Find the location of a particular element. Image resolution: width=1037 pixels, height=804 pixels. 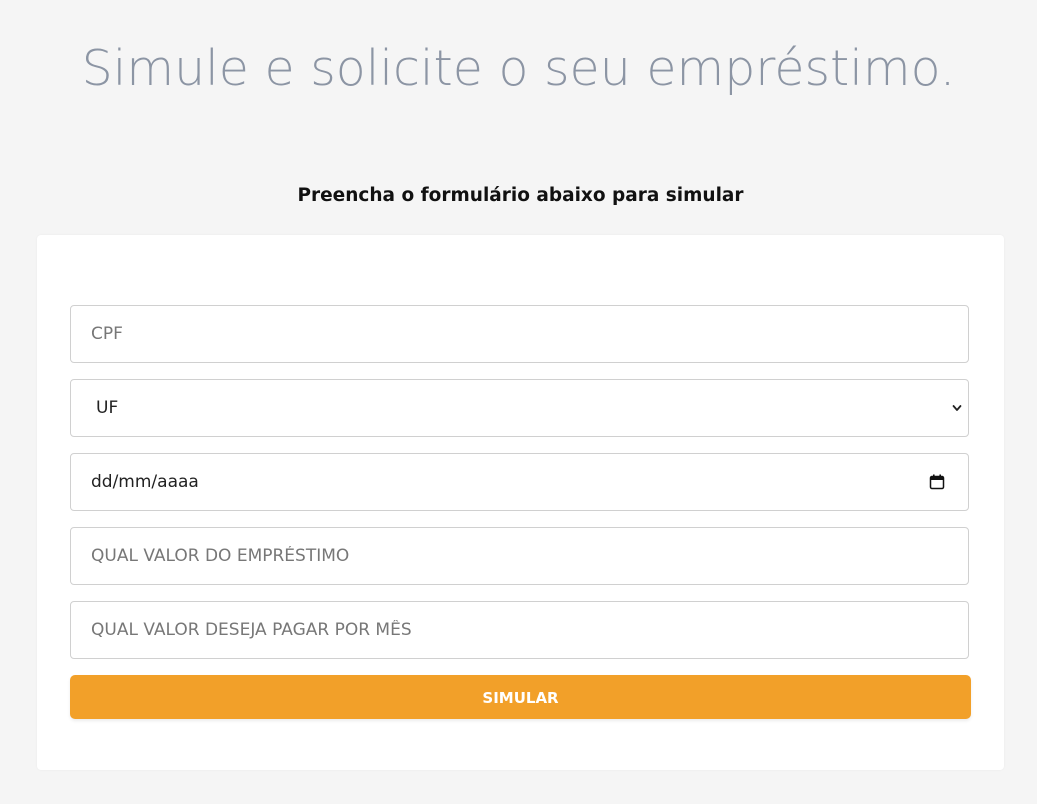

birth-date-input: dd/mm/aaaa is located at coordinates (519, 482).